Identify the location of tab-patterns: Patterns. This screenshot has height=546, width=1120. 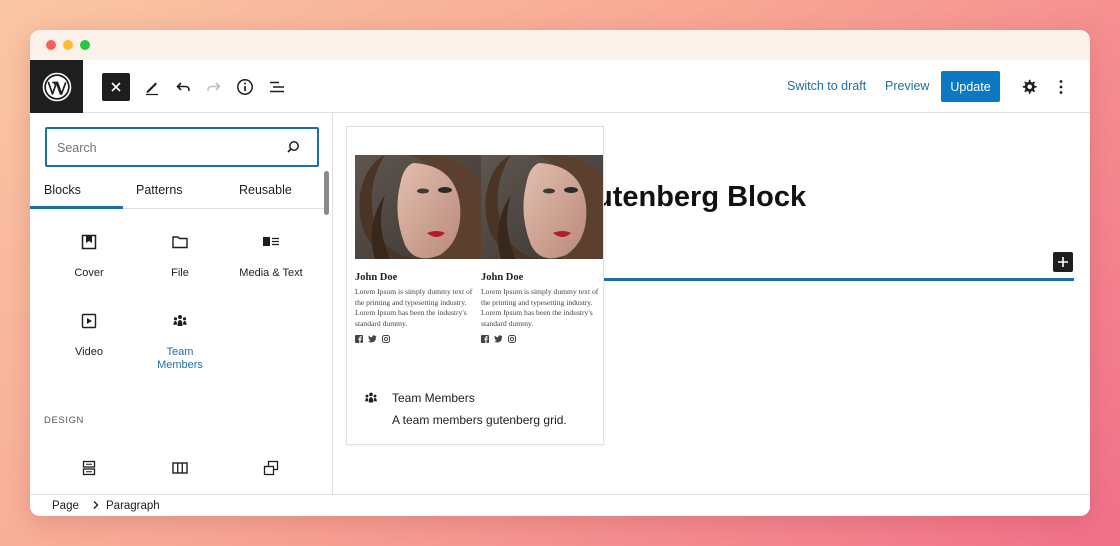
(159, 190).